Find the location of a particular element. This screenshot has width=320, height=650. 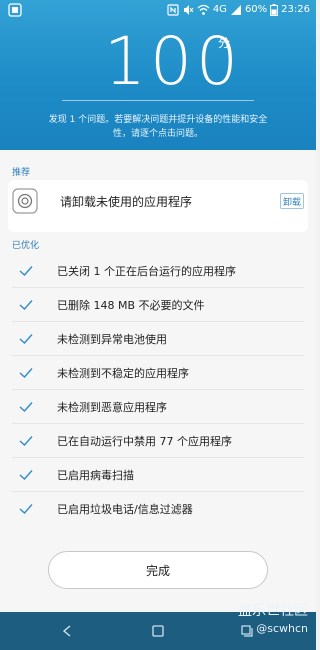

optimized-item: 未检测到异常电池使用 is located at coordinates (158, 339).